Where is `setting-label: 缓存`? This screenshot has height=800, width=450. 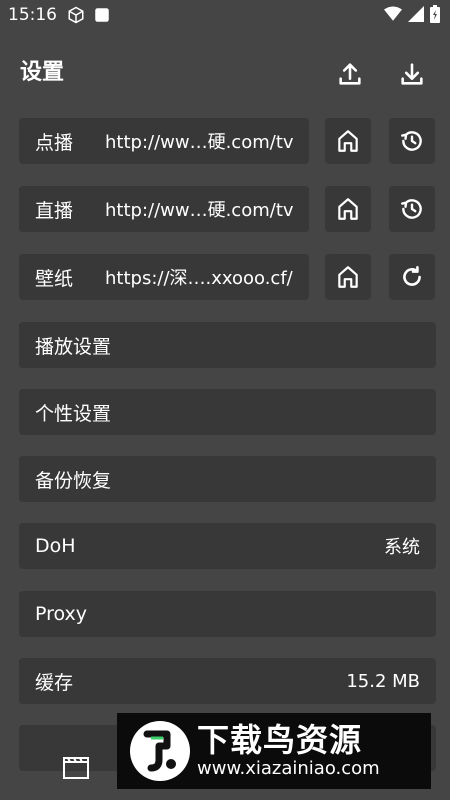
setting-label: 缓存 is located at coordinates (54, 682).